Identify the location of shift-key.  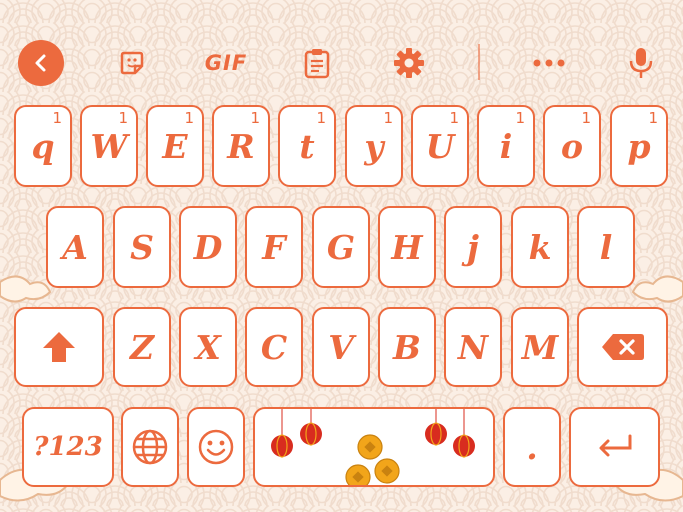
(59, 347).